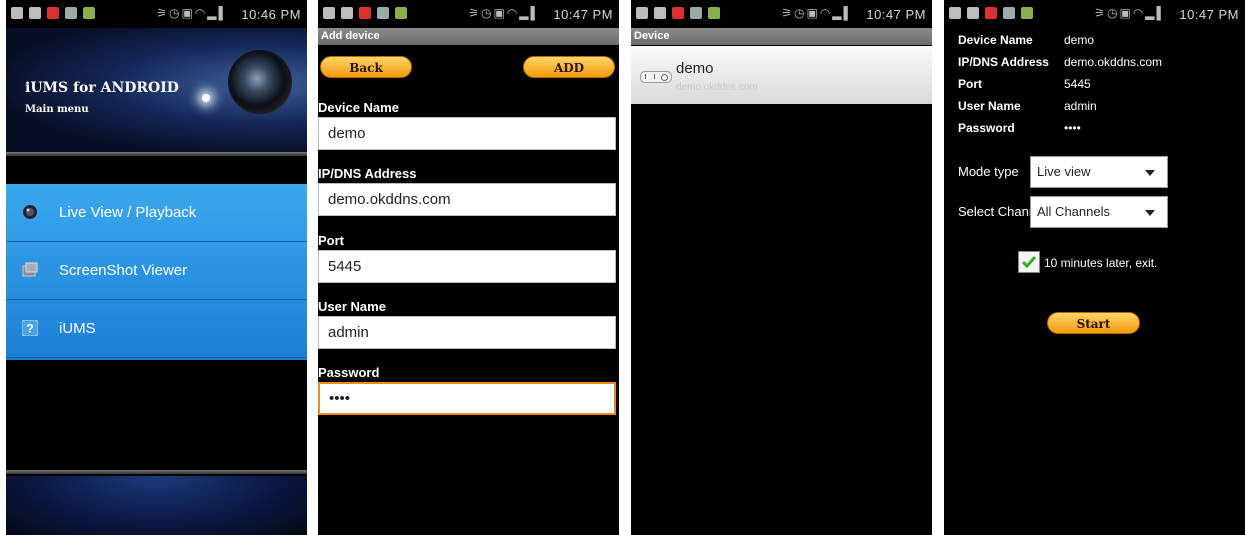 The height and width of the screenshot is (535, 1245). What do you see at coordinates (358, 107) in the screenshot?
I see `device-name-label: Device Name` at bounding box center [358, 107].